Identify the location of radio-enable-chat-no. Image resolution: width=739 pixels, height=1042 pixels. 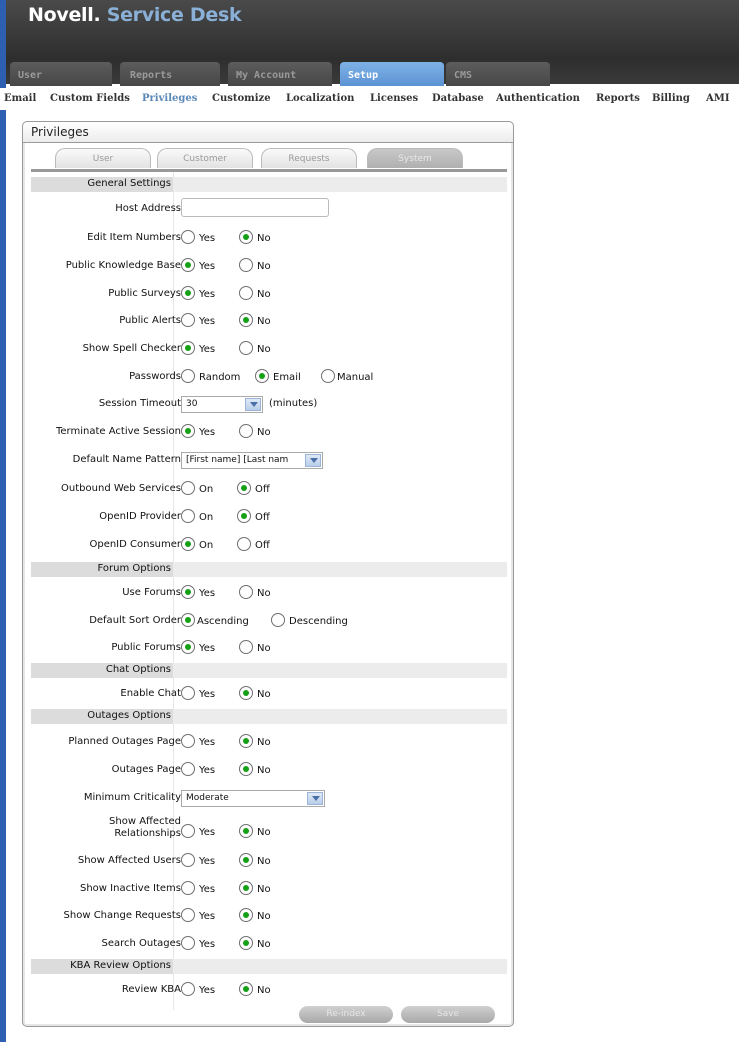
(246, 693).